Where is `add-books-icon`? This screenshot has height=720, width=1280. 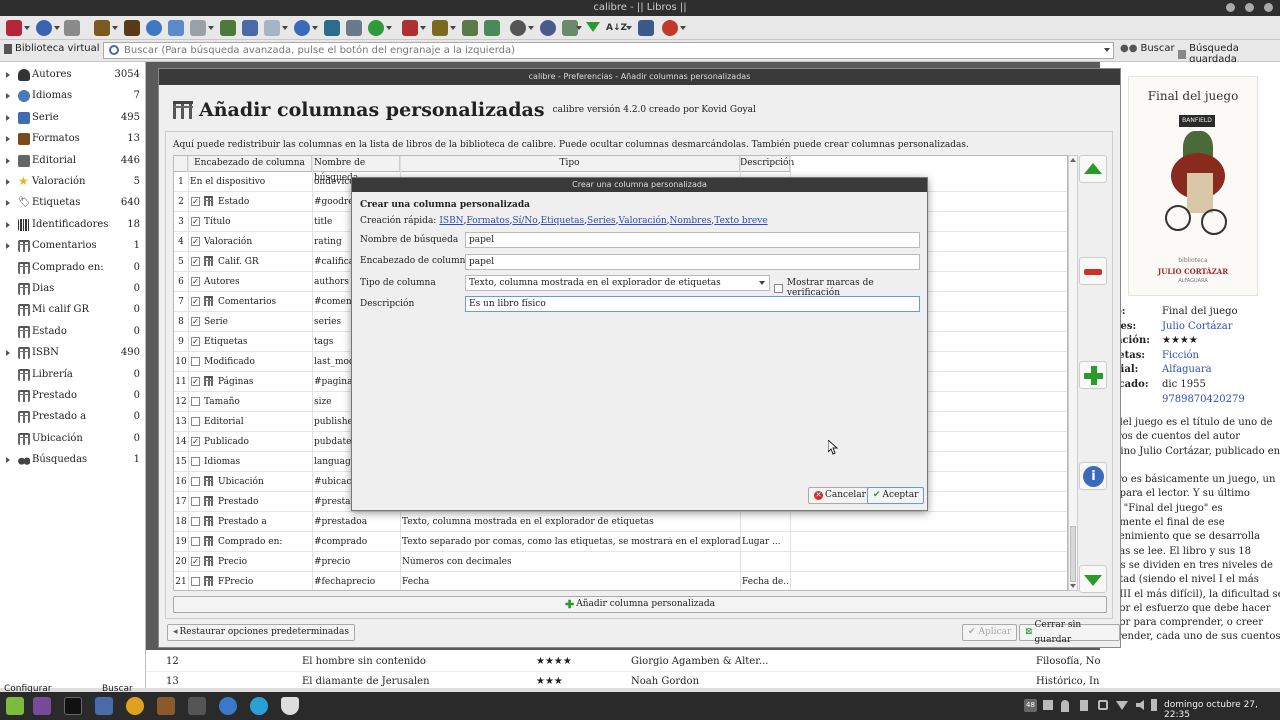 add-books-icon is located at coordinates (14, 28).